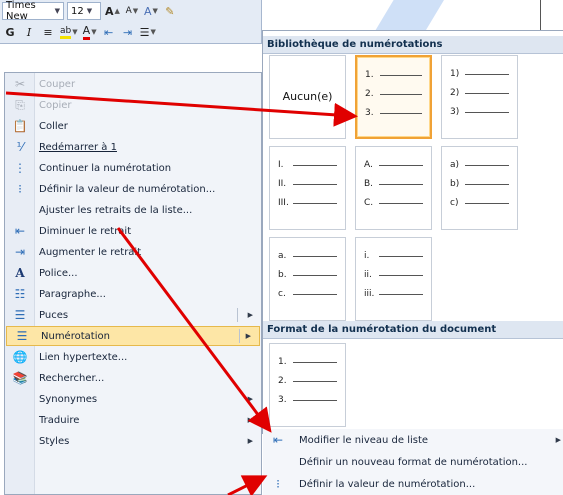 The width and height of the screenshot is (563, 495). I want to click on font-icon: A, so click(20, 273).